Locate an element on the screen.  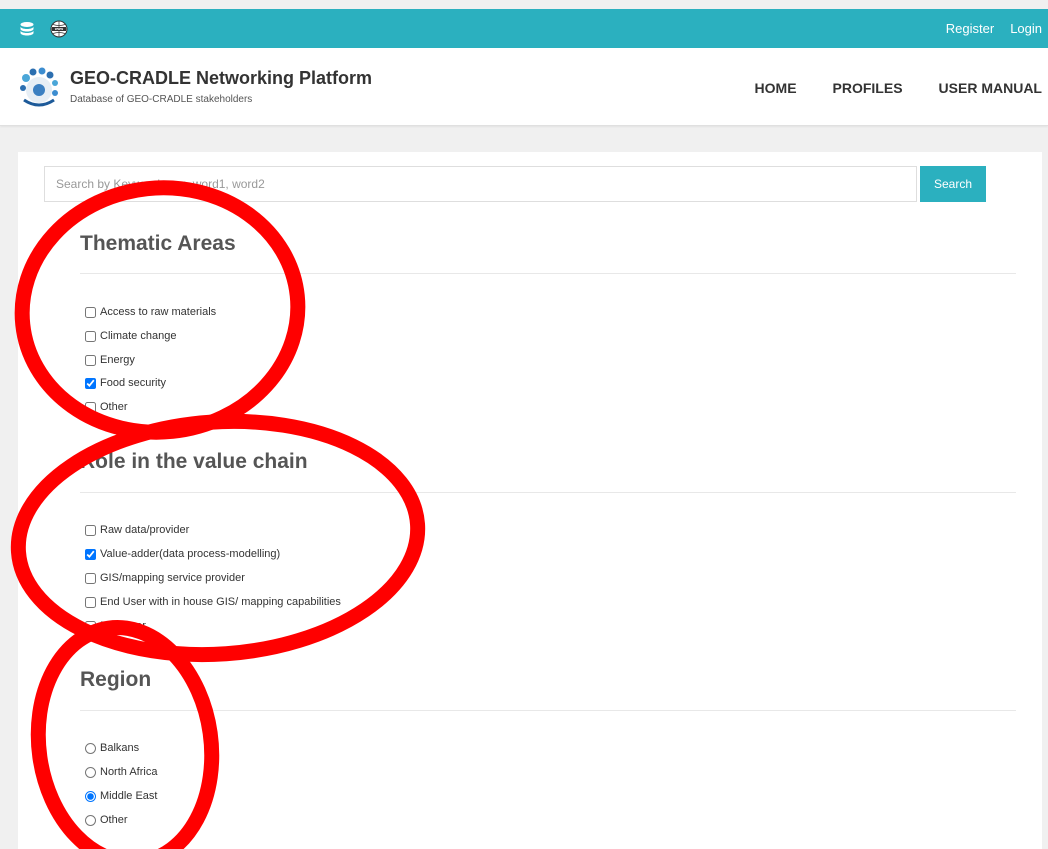
section-title-region: Region is located at coordinates (116, 679).